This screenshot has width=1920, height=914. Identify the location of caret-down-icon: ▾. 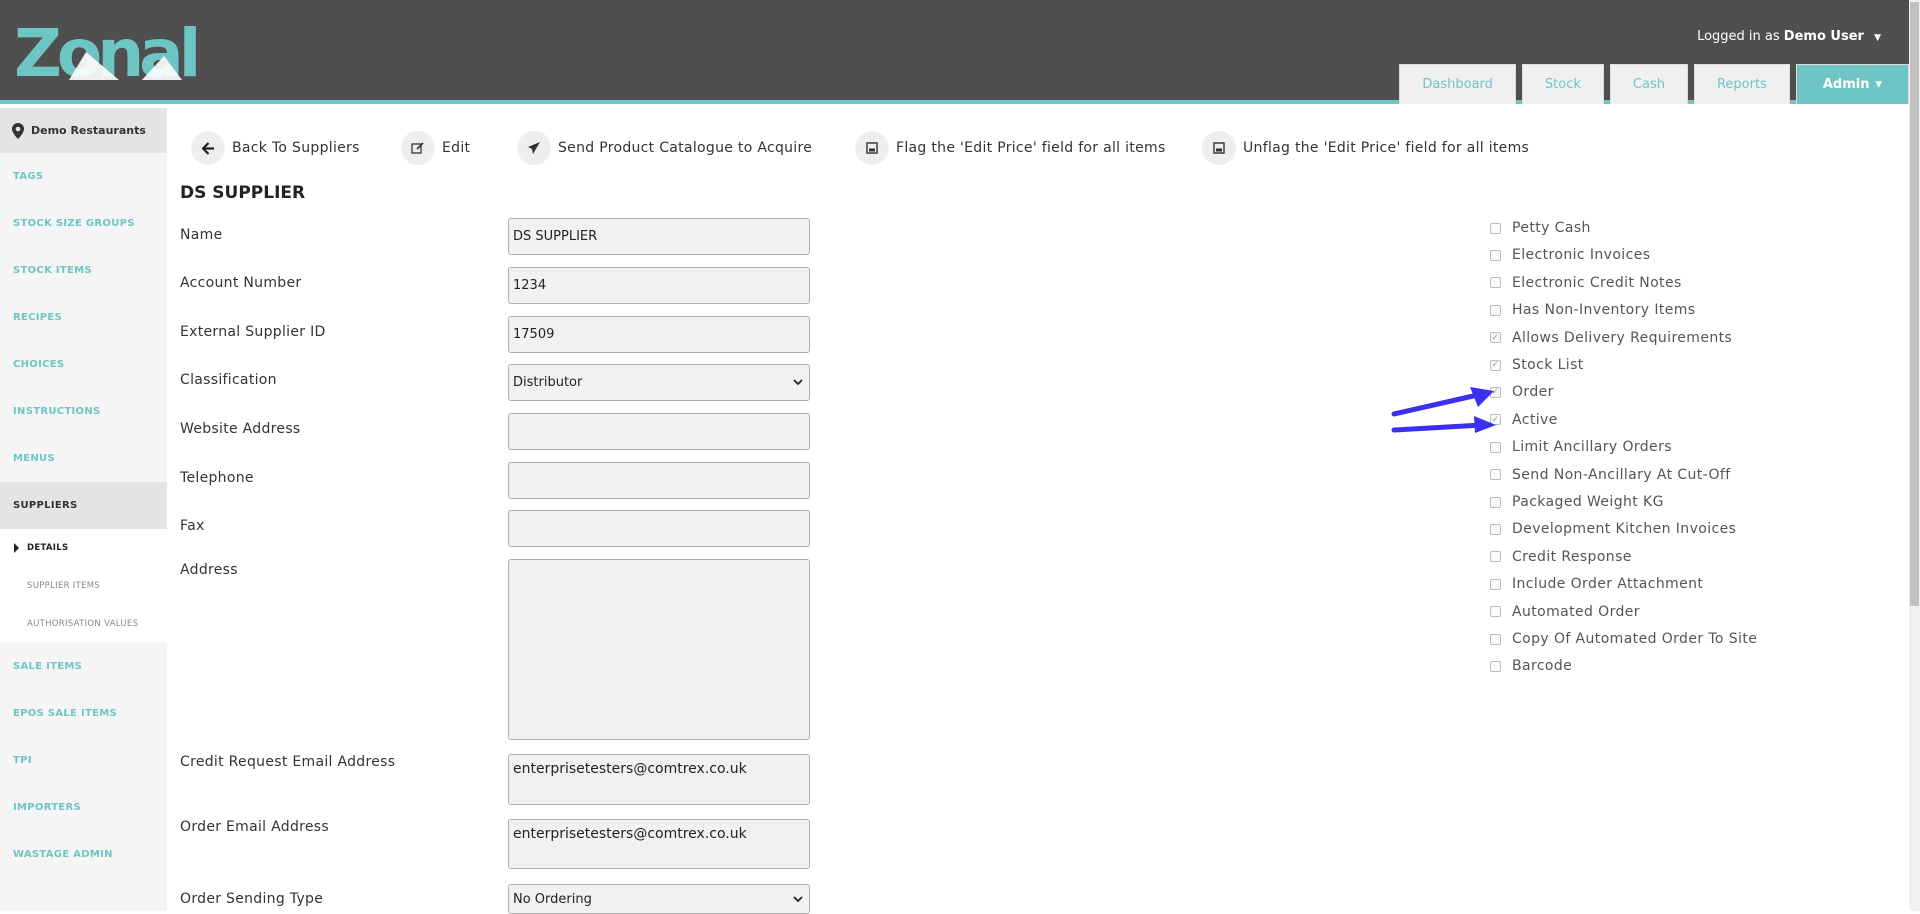
(1878, 84).